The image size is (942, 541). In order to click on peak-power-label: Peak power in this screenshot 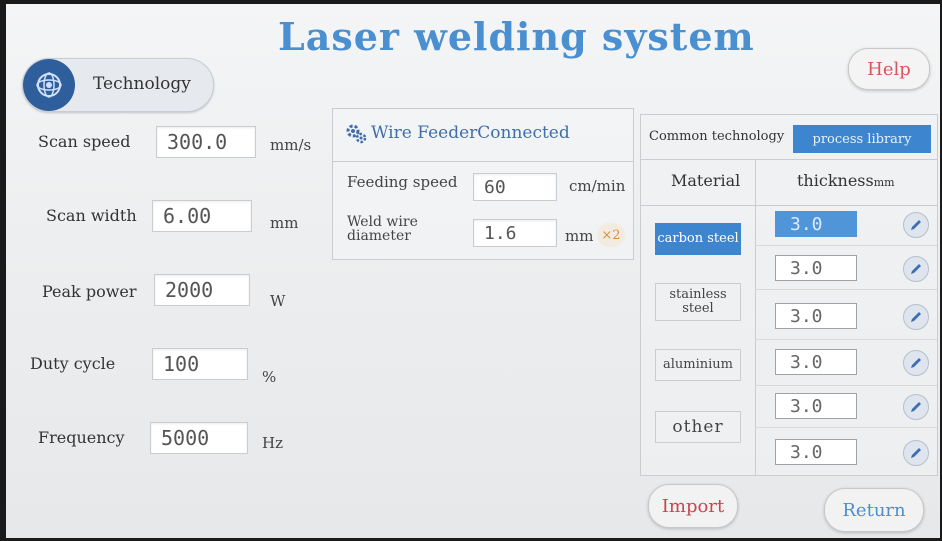, I will do `click(89, 291)`.